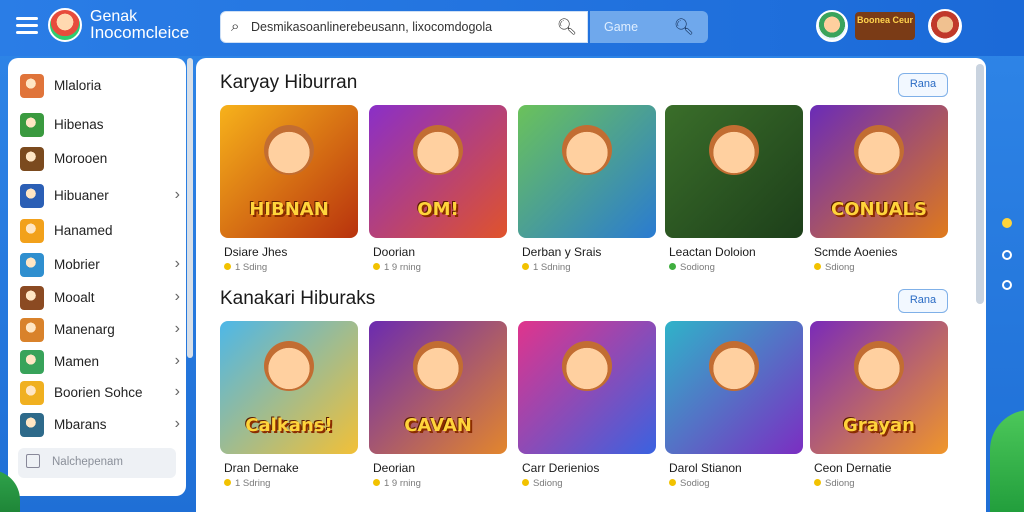 Image resolution: width=1024 pixels, height=512 pixels. Describe the element at coordinates (394, 252) in the screenshot. I see `game-name: Doorian` at that location.